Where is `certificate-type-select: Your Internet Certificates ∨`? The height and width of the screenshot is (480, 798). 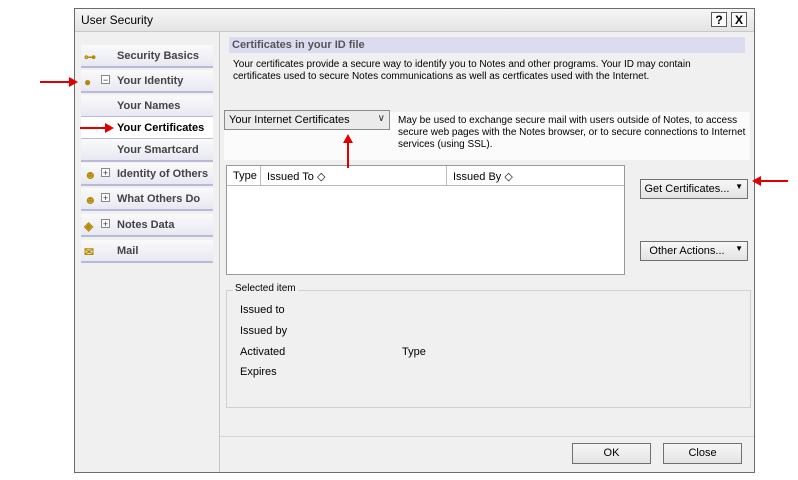 certificate-type-select: Your Internet Certificates ∨ is located at coordinates (307, 120).